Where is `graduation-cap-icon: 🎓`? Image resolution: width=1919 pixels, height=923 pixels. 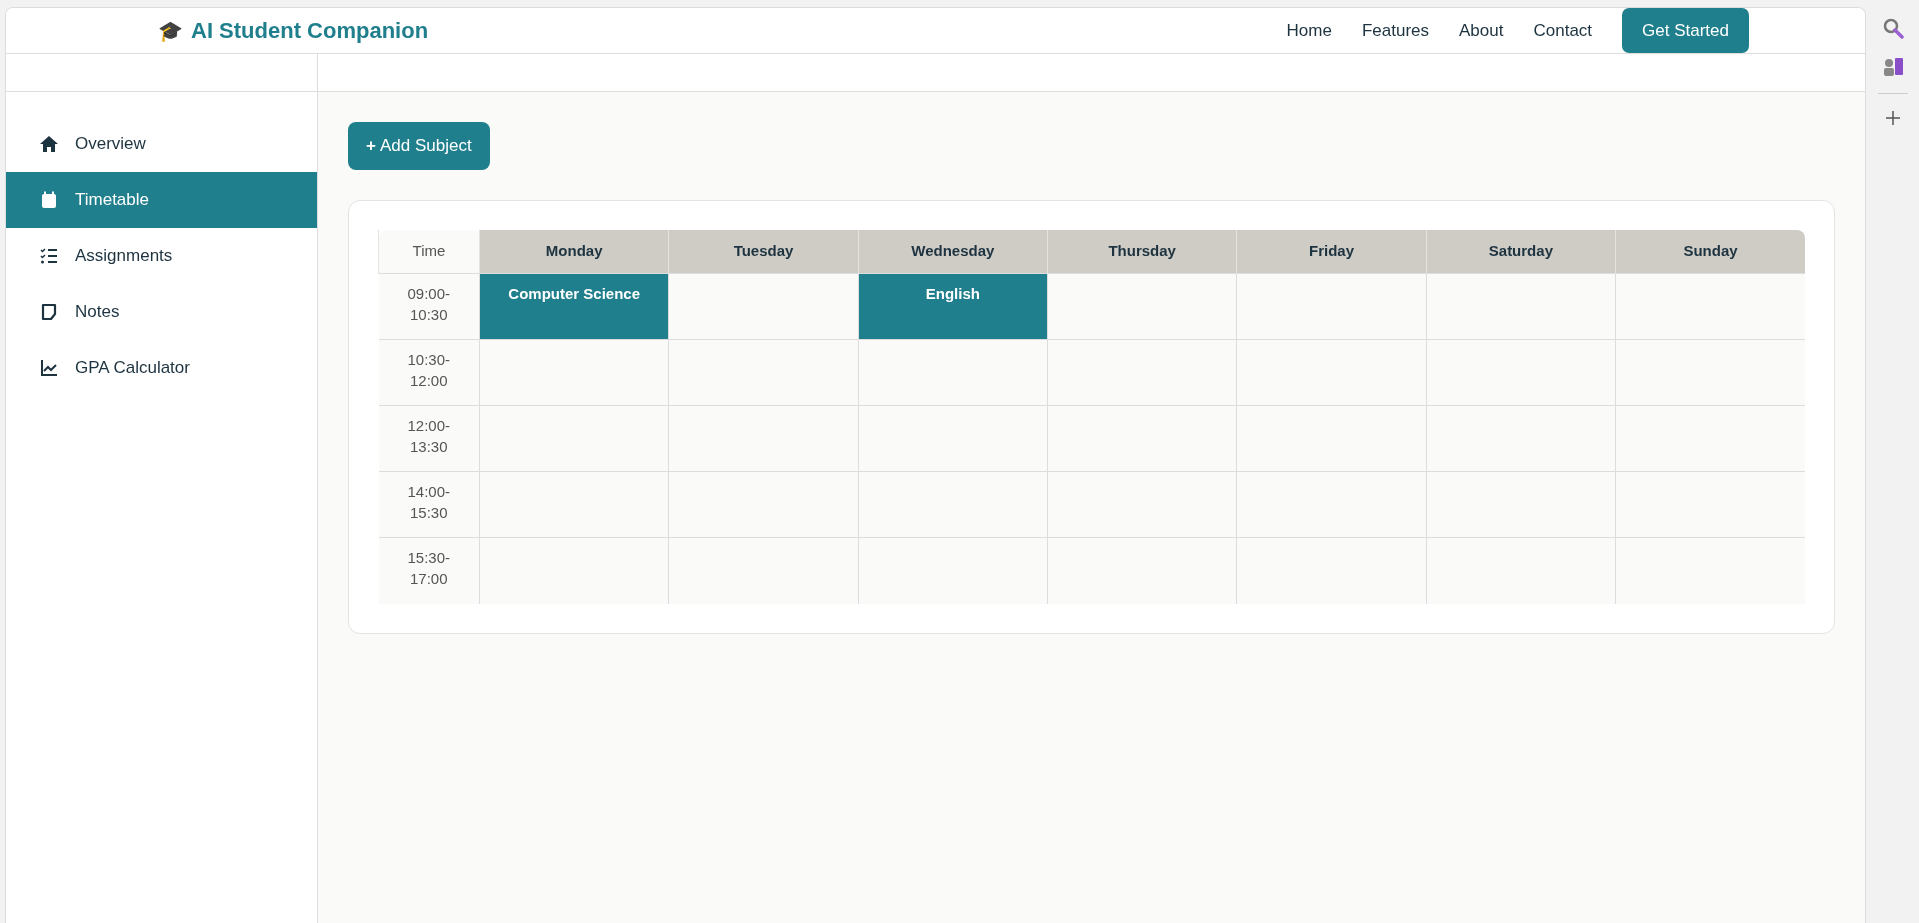
graduation-cap-icon: 🎓 is located at coordinates (170, 30).